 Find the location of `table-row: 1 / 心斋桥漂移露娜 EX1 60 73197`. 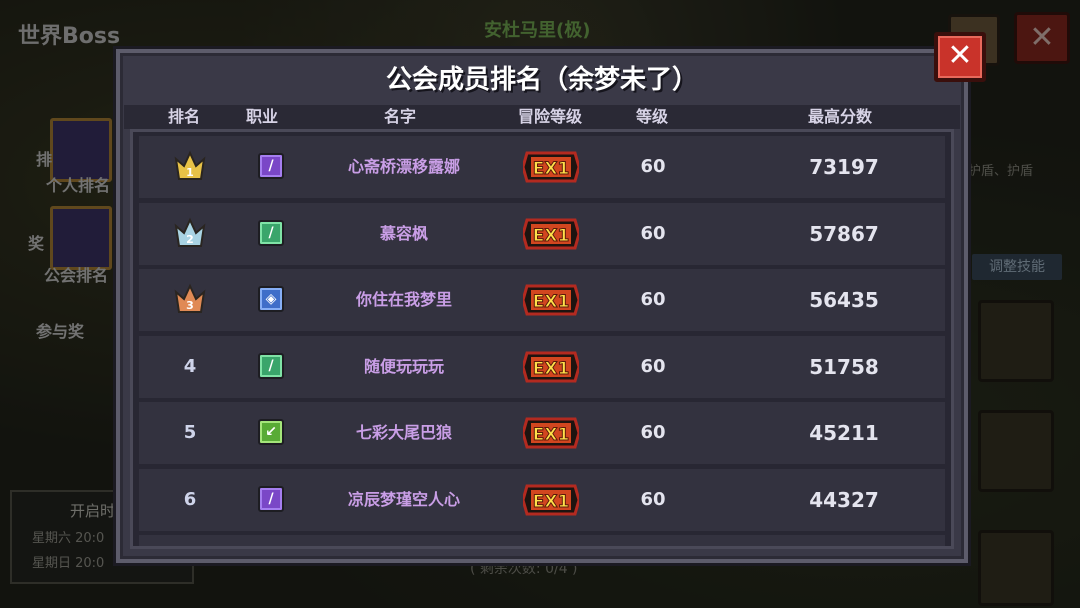

table-row: 1 / 心斋桥漂移露娜 EX1 60 73197 is located at coordinates (542, 167).